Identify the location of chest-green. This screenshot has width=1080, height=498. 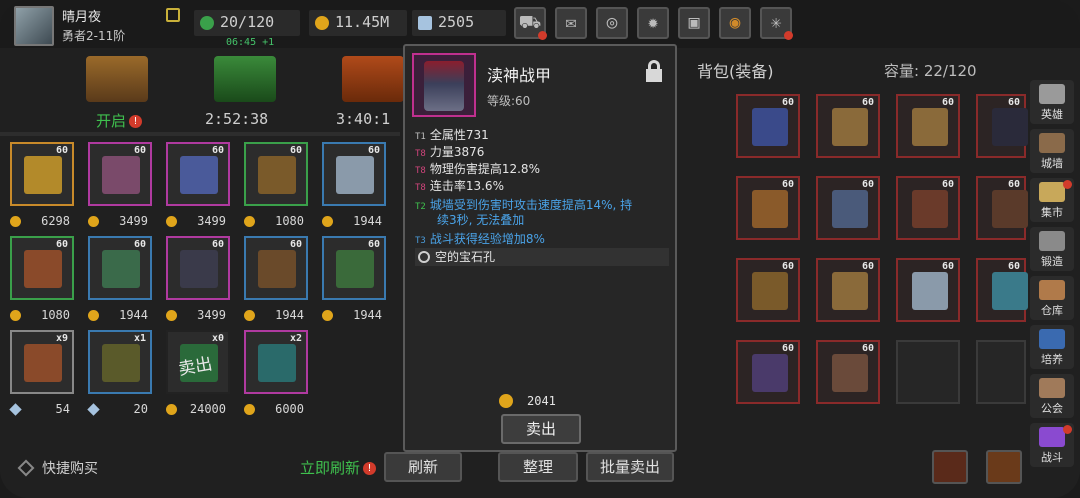
(245, 79).